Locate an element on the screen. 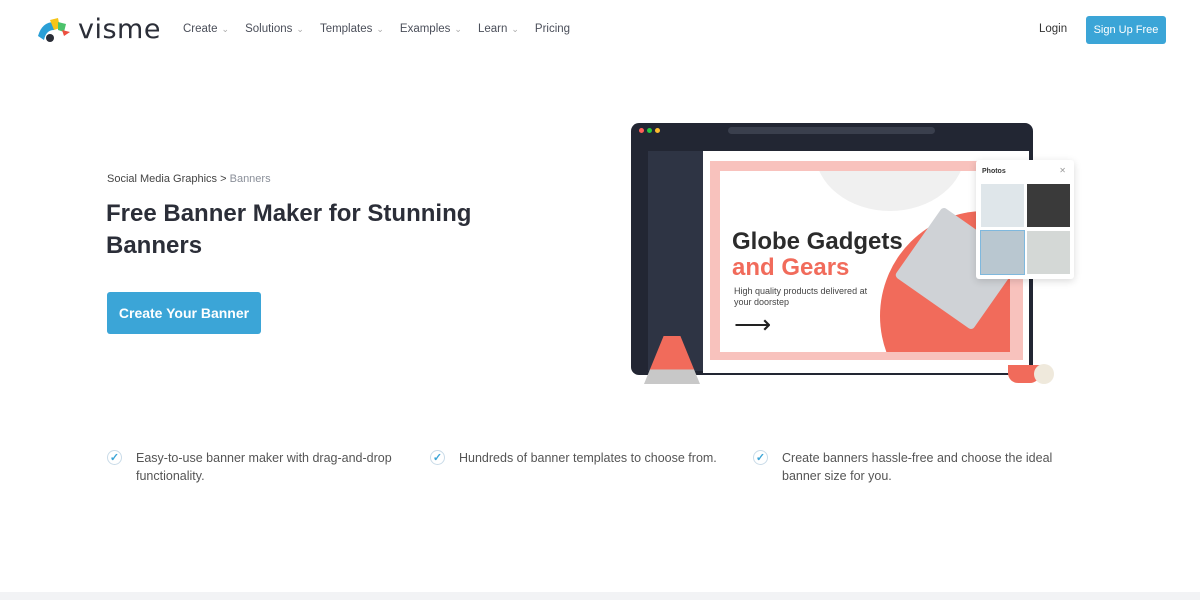 This screenshot has width=1200, height=600. nav-label: Pricing is located at coordinates (552, 29).